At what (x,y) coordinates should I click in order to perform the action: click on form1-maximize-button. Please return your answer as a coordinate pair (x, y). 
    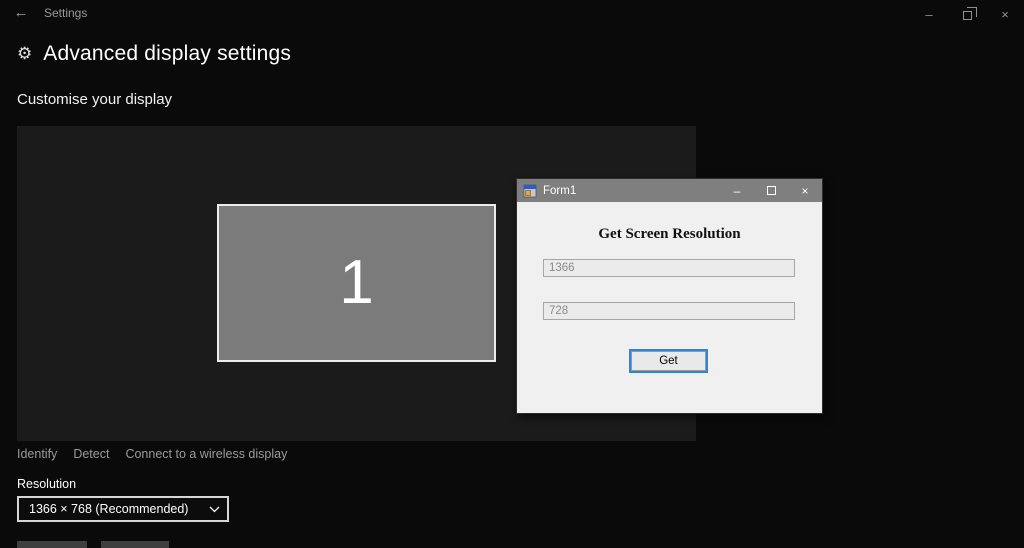
    Looking at the image, I should click on (771, 190).